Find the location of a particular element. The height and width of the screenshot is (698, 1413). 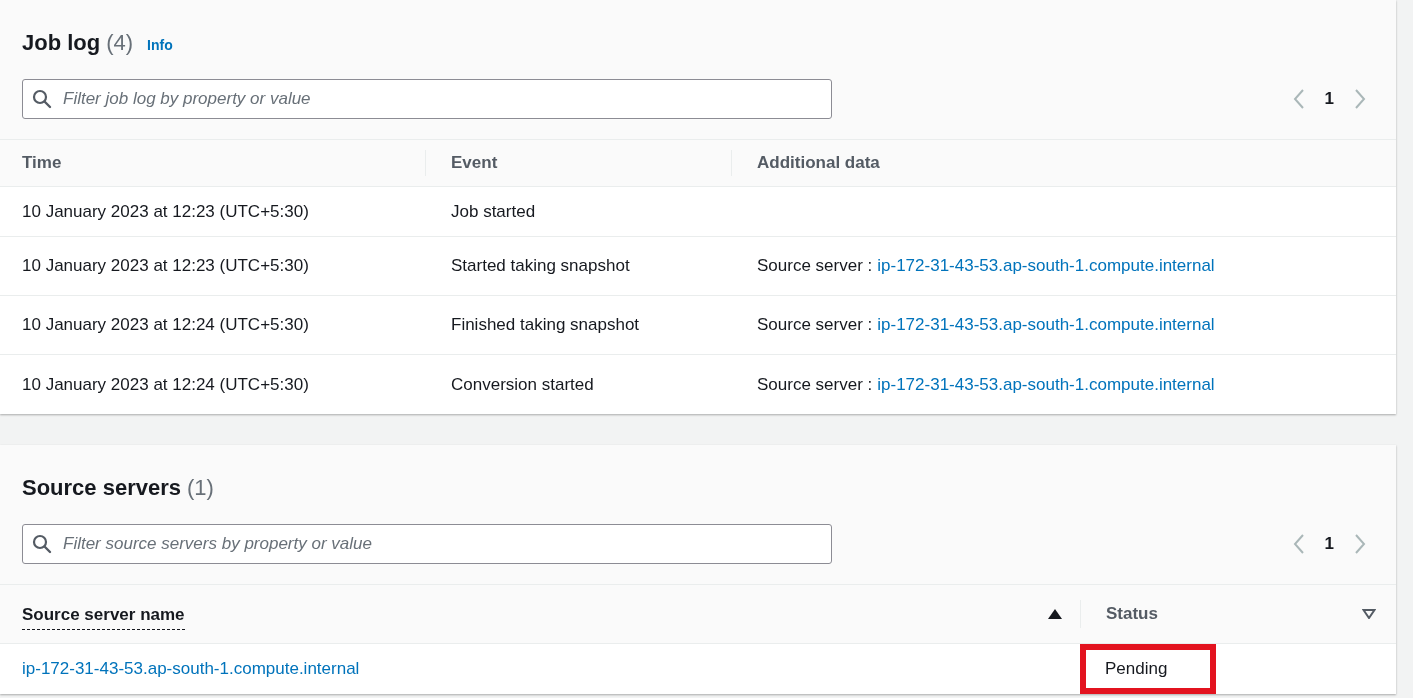

table-cell: Conversion started is located at coordinates (522, 384).